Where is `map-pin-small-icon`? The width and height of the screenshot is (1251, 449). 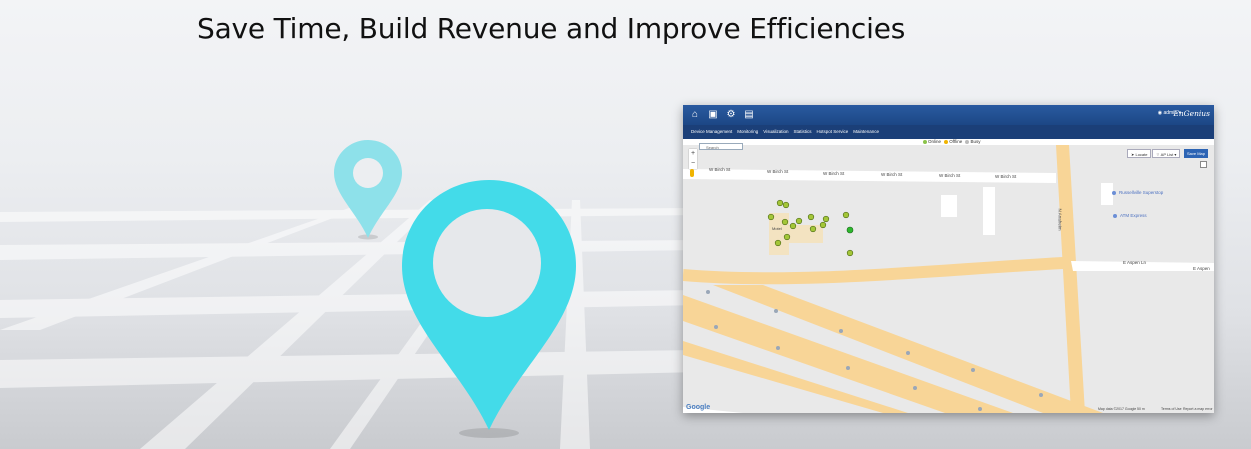 map-pin-small-icon is located at coordinates (368, 190).